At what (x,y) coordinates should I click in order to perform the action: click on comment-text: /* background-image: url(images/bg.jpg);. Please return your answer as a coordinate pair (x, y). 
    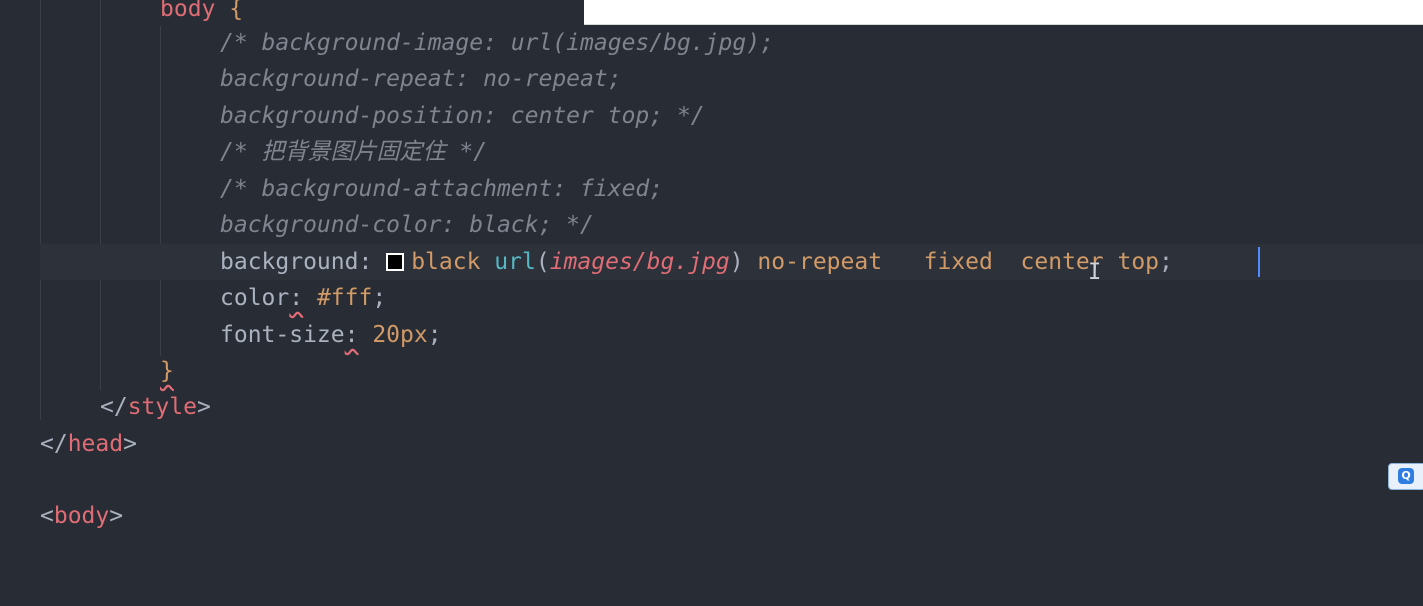
    Looking at the image, I should click on (497, 43).